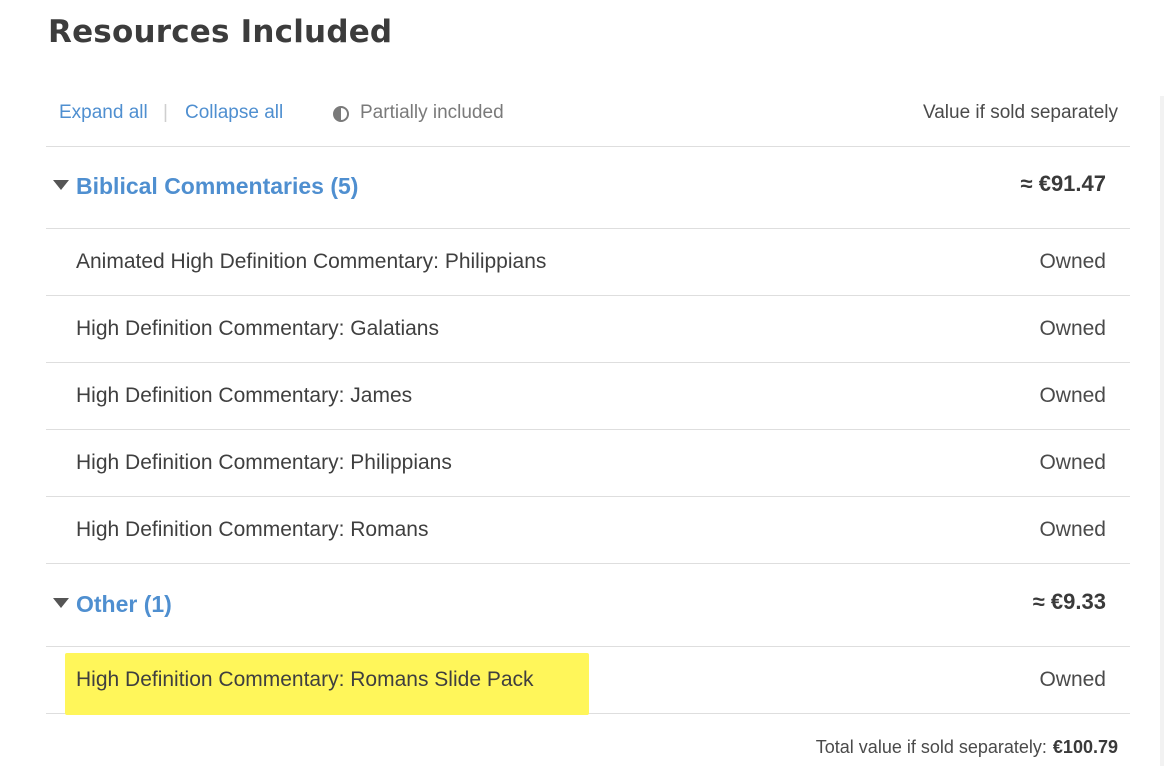 This screenshot has height=766, width=1164. Describe the element at coordinates (234, 113) in the screenshot. I see `collapse-all-link: Collapse all` at that location.